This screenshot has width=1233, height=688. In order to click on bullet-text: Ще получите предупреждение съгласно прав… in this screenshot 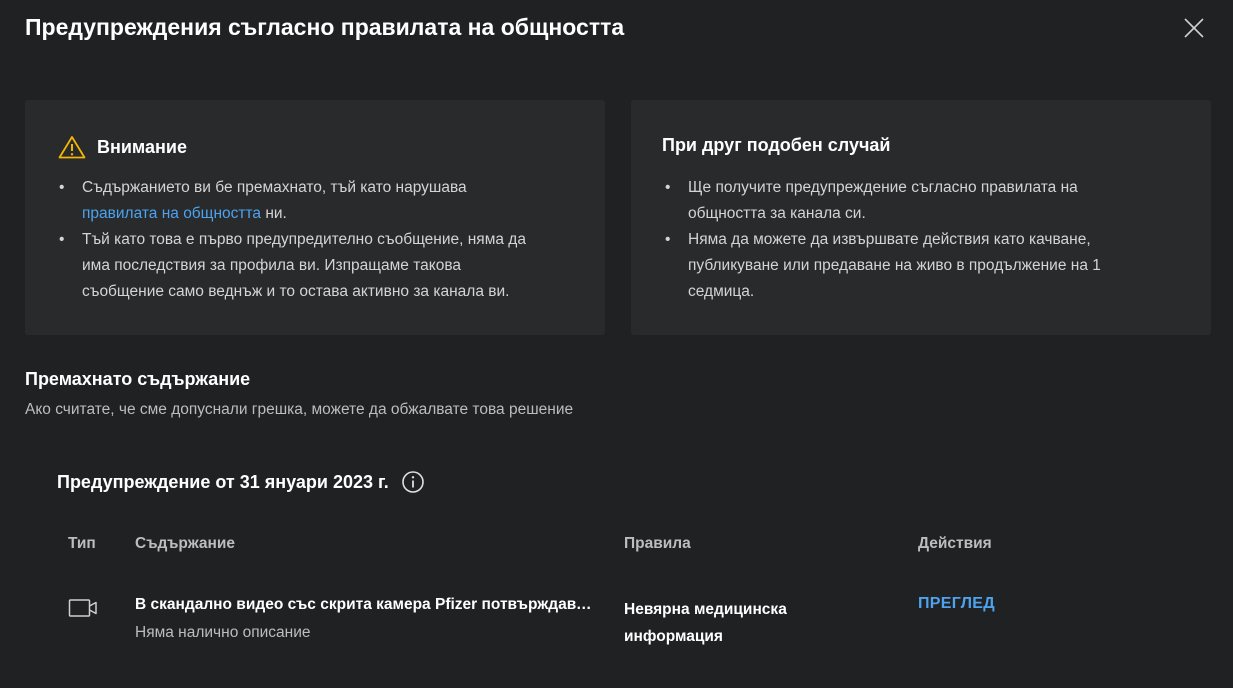, I will do `click(883, 187)`.